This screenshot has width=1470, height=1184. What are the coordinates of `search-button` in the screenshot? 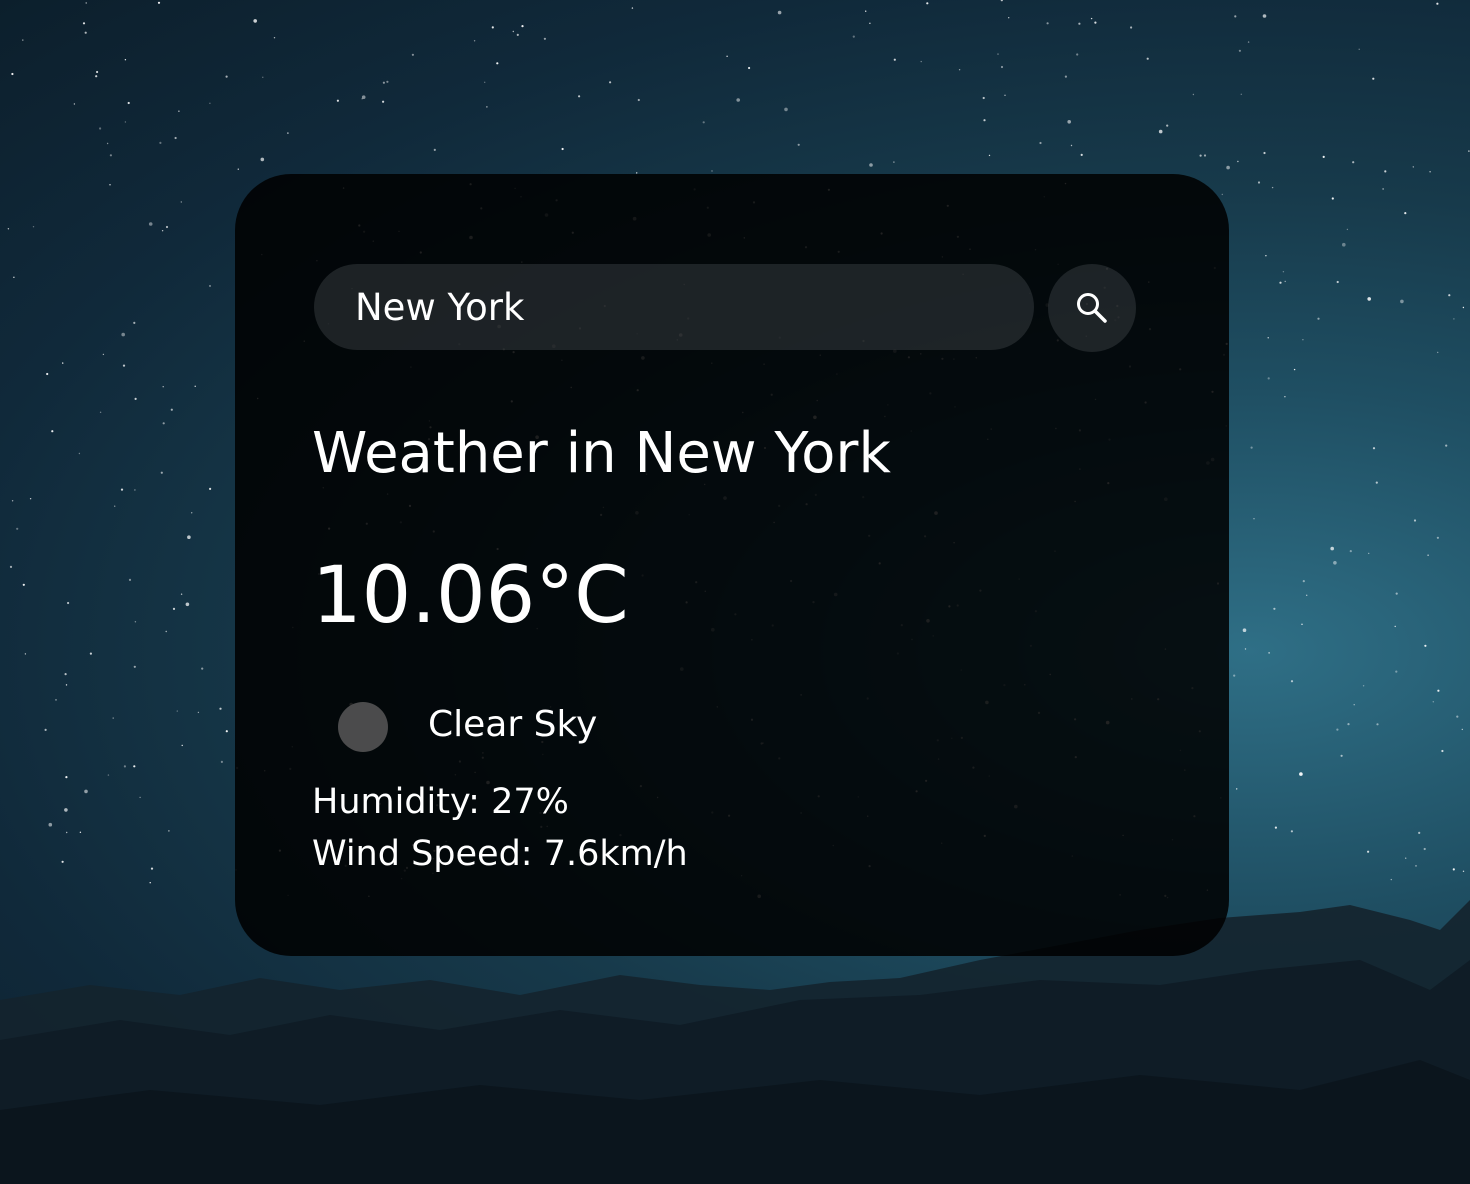 It's located at (1092, 308).